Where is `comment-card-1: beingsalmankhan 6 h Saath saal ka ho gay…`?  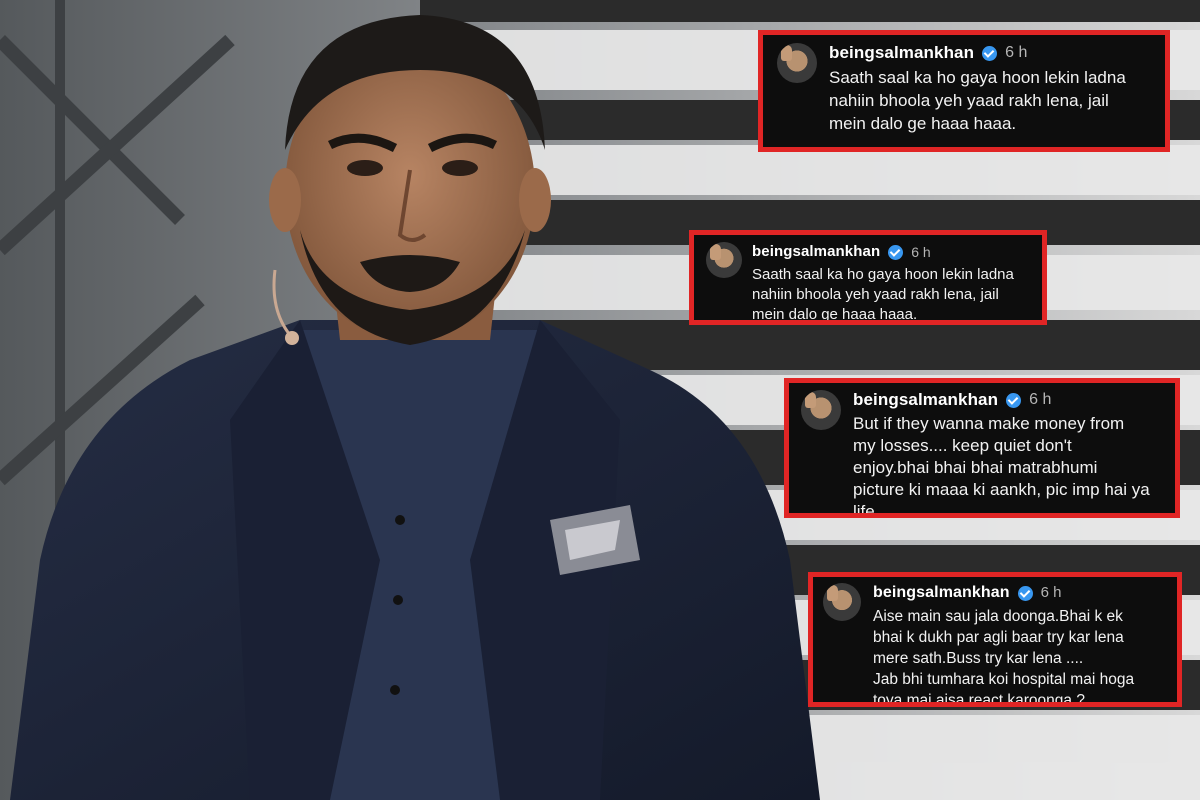 comment-card-1: beingsalmankhan 6 h Saath saal ka ho gay… is located at coordinates (964, 91).